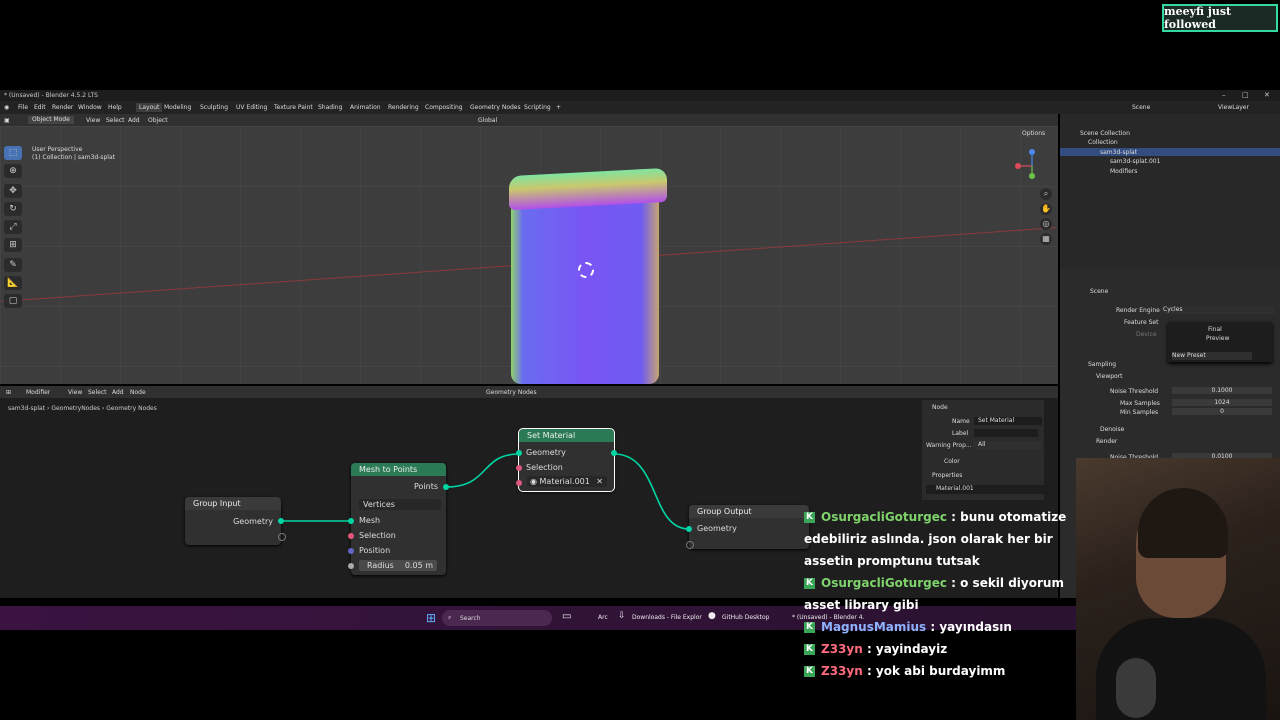 Image resolution: width=1280 pixels, height=720 pixels. I want to click on mesh-to-points-mesh-socket, so click(351, 521).